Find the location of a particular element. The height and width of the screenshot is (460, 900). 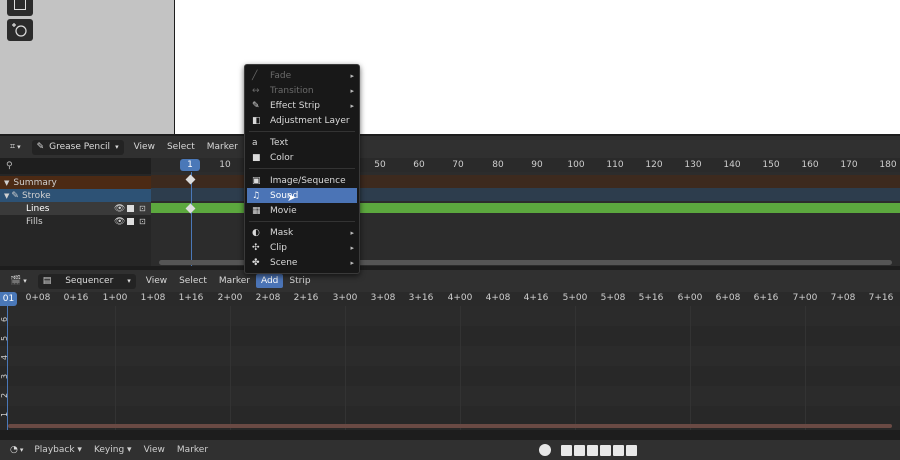

time-tick: 2+00 is located at coordinates (230, 298).